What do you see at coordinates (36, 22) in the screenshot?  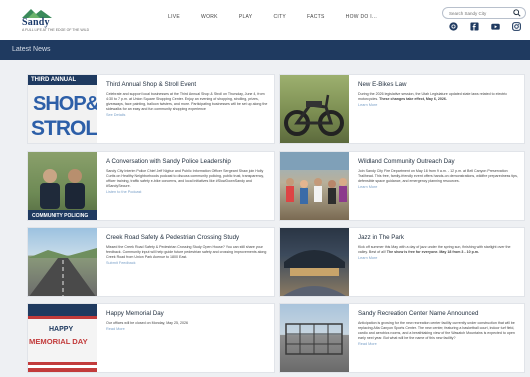 I see `logo-text: Sandy` at bounding box center [36, 22].